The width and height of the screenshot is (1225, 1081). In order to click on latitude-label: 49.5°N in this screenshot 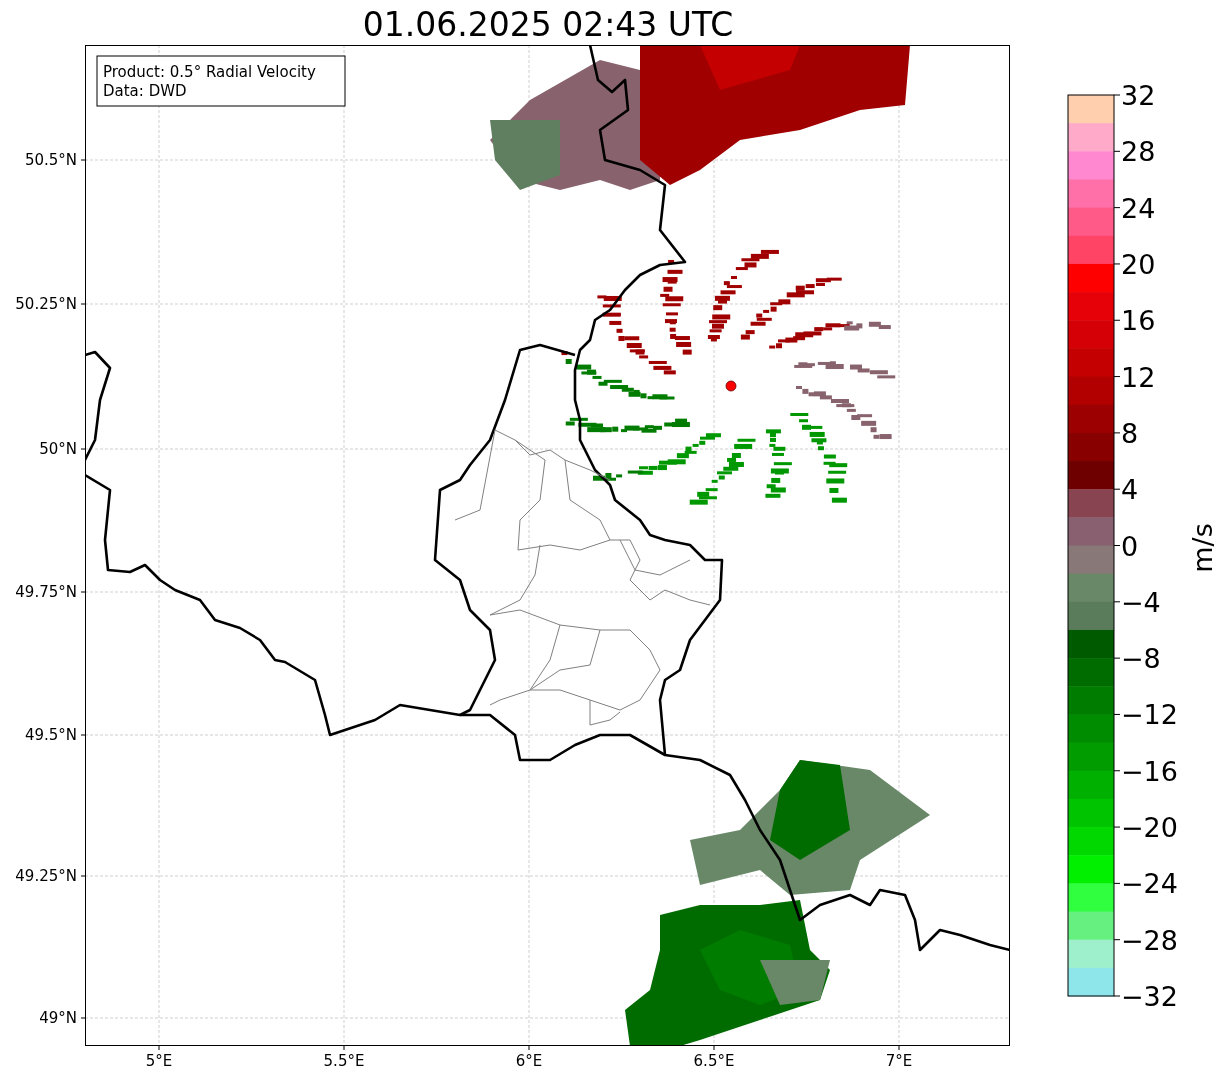, I will do `click(50, 735)`.